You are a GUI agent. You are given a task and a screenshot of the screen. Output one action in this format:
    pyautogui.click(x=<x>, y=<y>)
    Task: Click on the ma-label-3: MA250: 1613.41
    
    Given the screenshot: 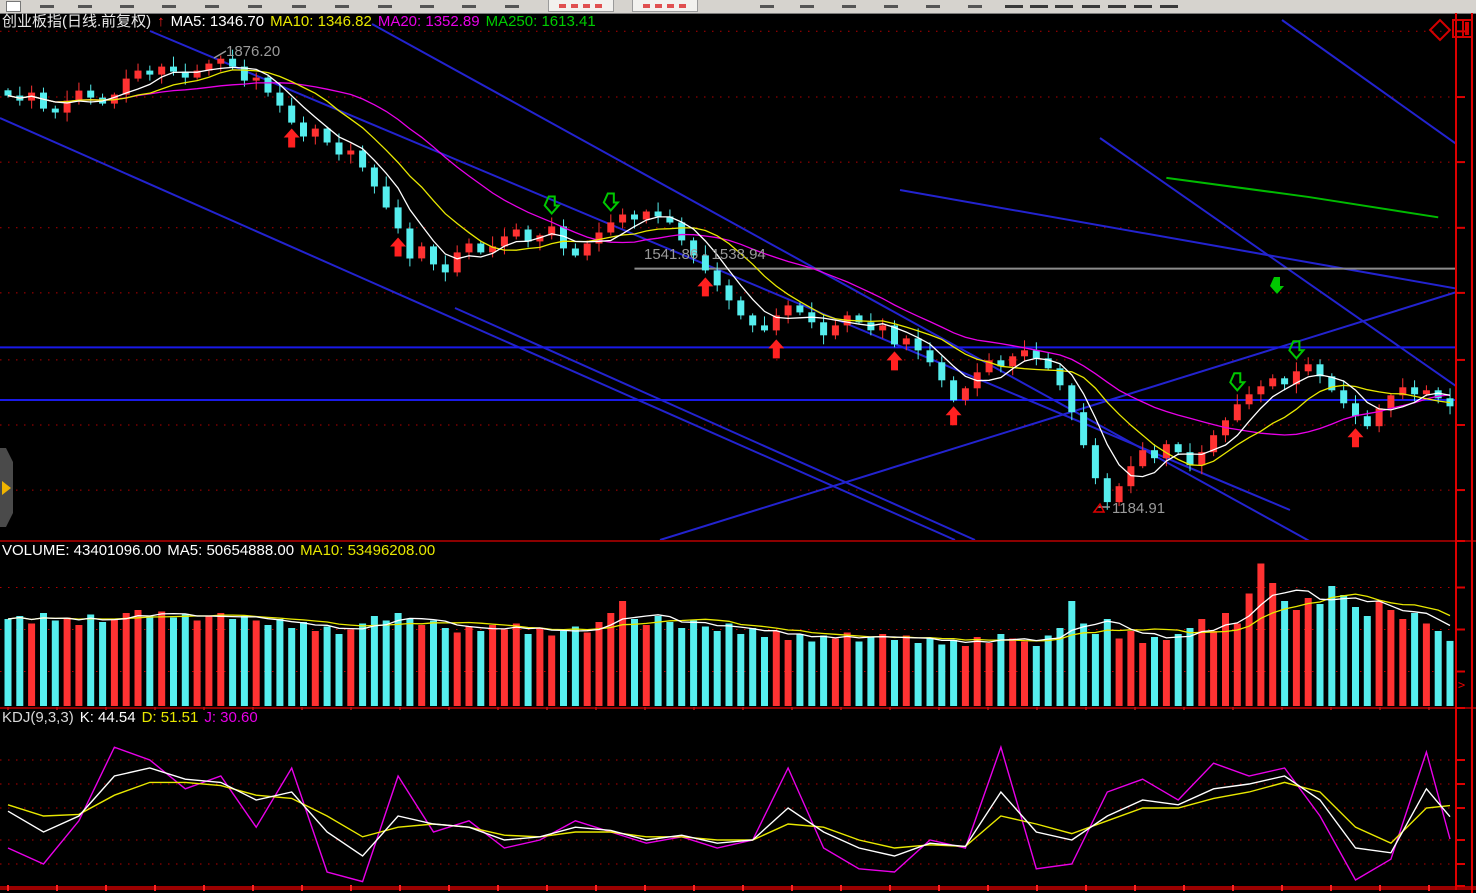 What is the action you would take?
    pyautogui.click(x=540, y=21)
    